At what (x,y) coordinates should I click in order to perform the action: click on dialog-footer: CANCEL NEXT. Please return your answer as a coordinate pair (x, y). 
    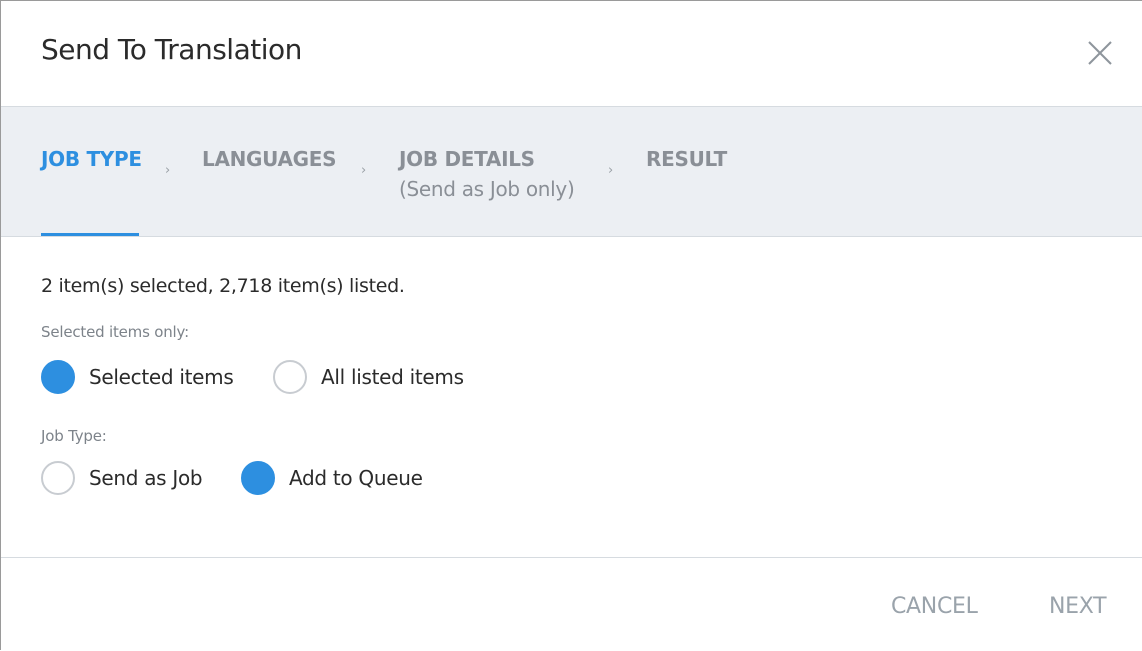
    Looking at the image, I should click on (571, 604).